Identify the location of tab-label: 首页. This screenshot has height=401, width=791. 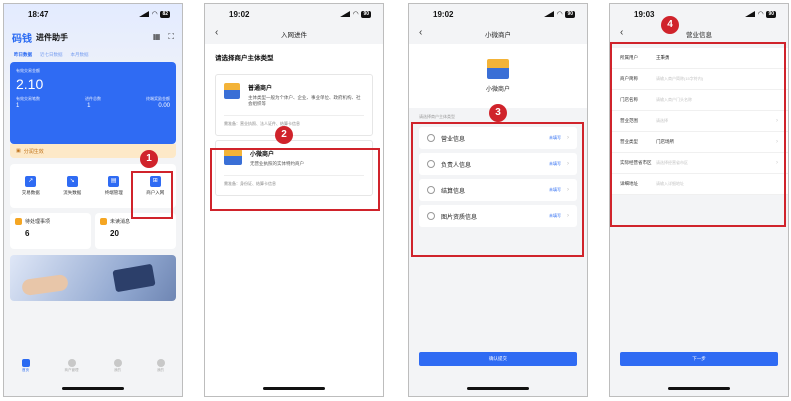
(25, 370).